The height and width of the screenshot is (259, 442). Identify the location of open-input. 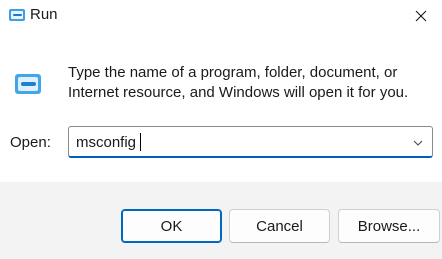
(236, 142).